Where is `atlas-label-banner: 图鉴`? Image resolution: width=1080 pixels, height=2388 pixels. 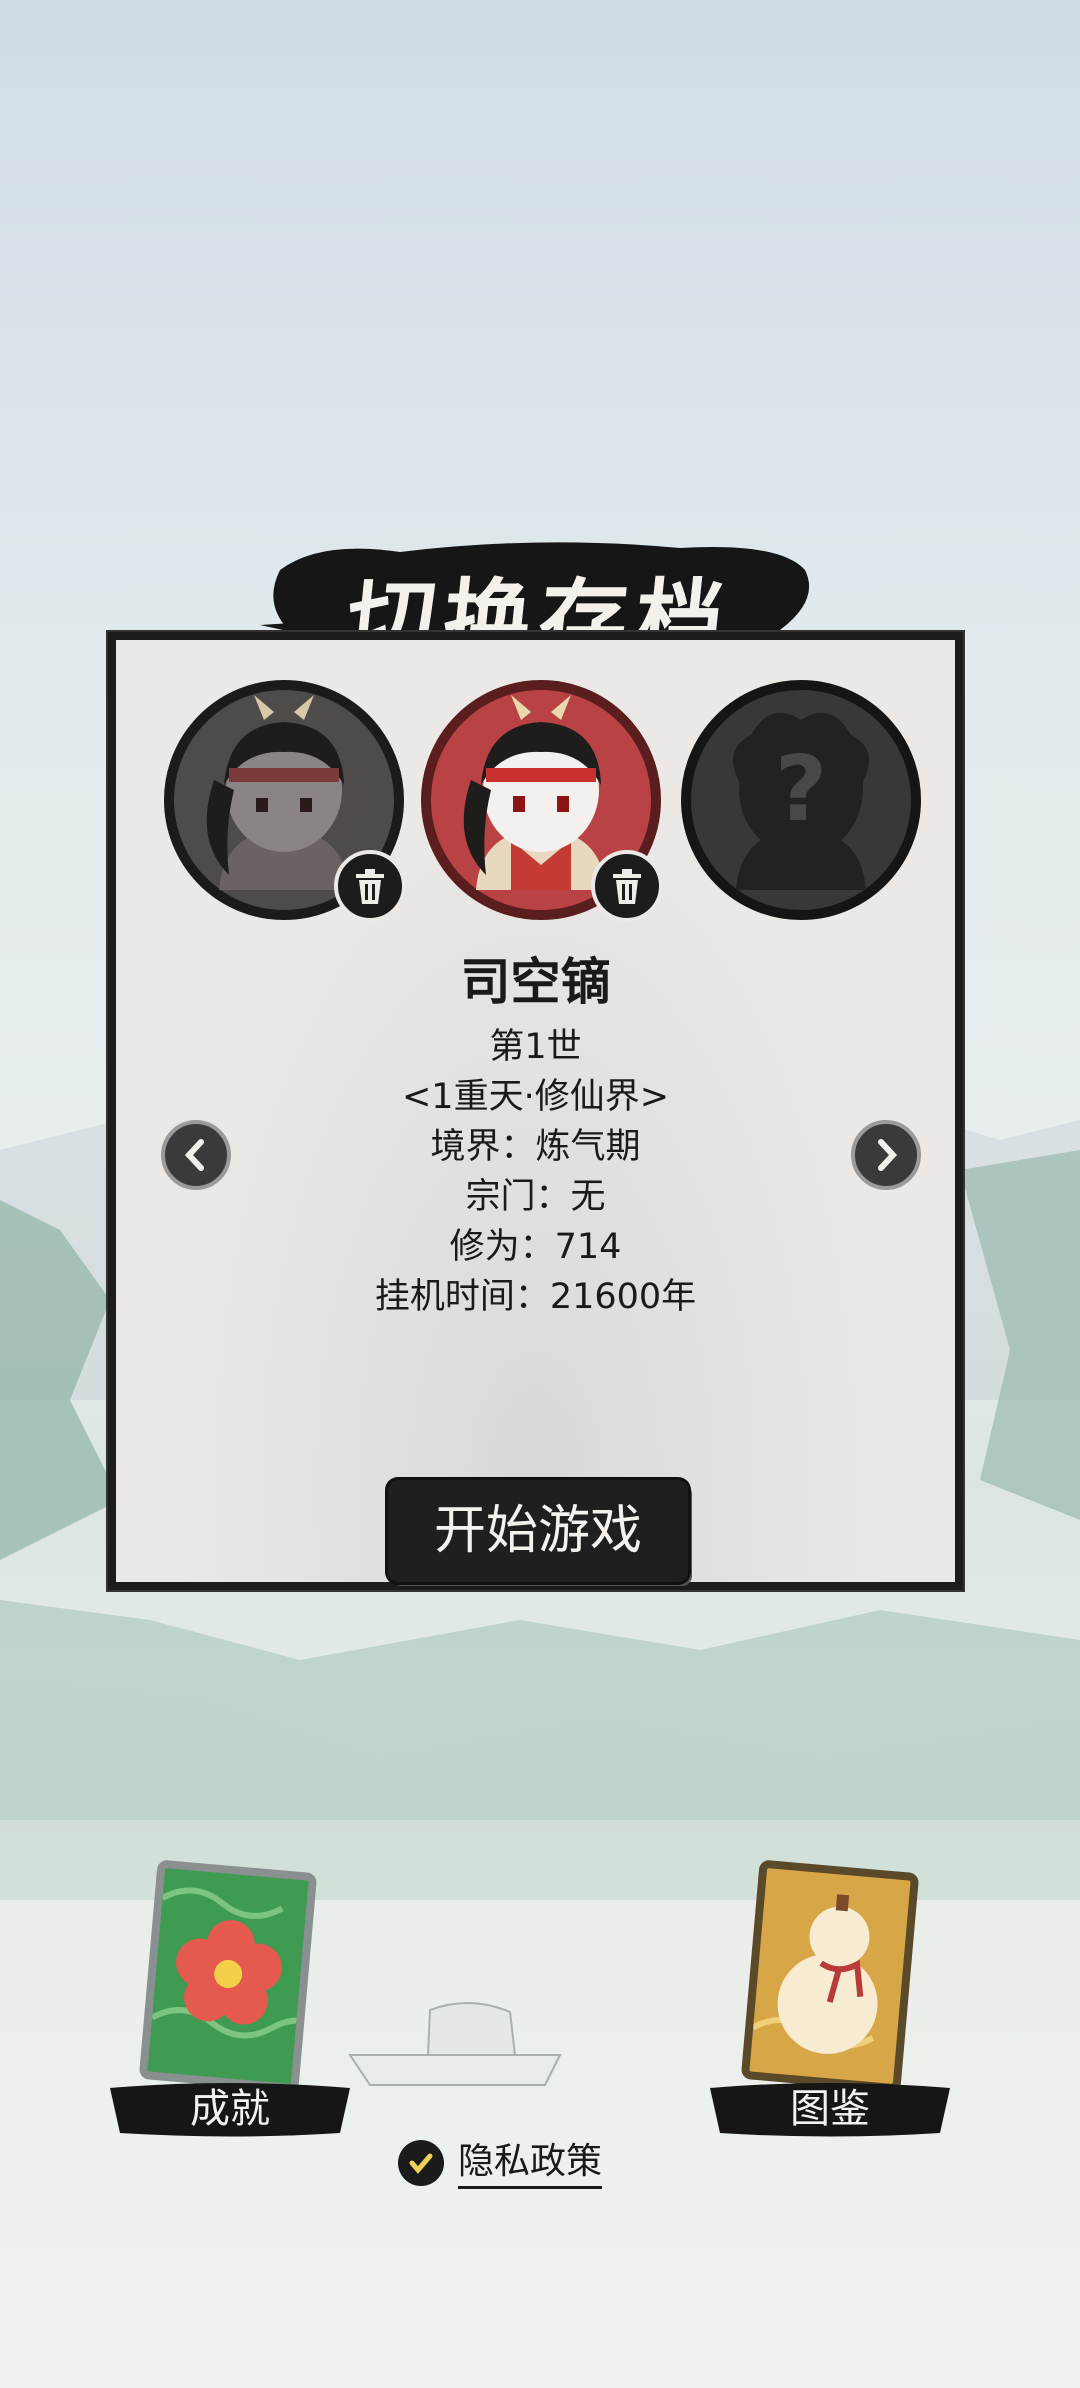
atlas-label-banner: 图鉴 is located at coordinates (830, 2109).